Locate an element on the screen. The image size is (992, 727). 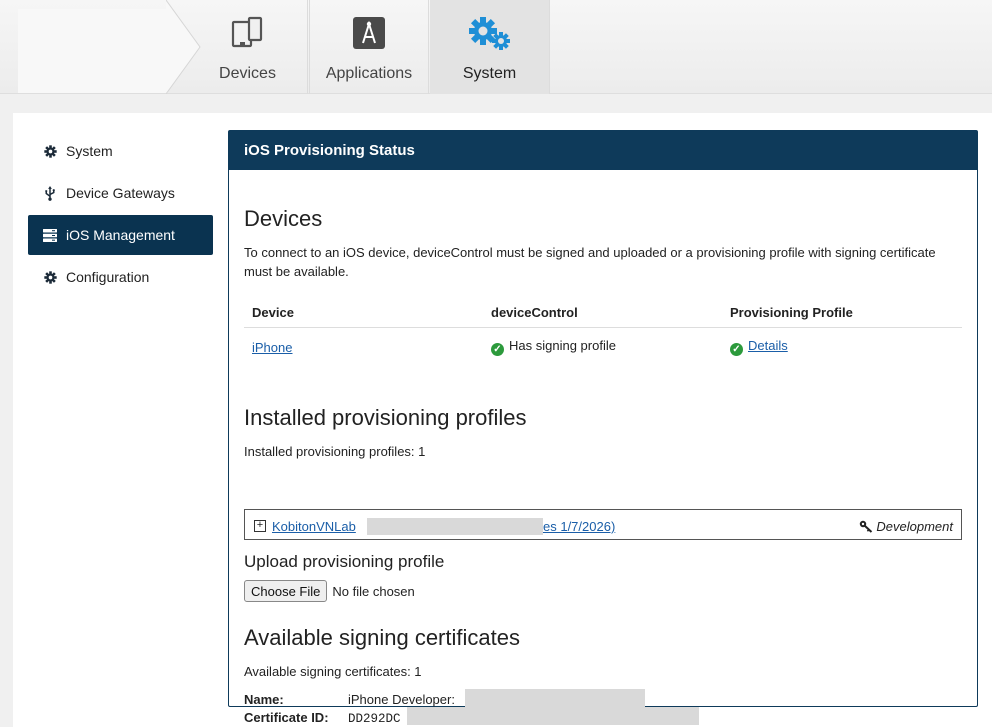
tab-system: System is located at coordinates (490, 47).